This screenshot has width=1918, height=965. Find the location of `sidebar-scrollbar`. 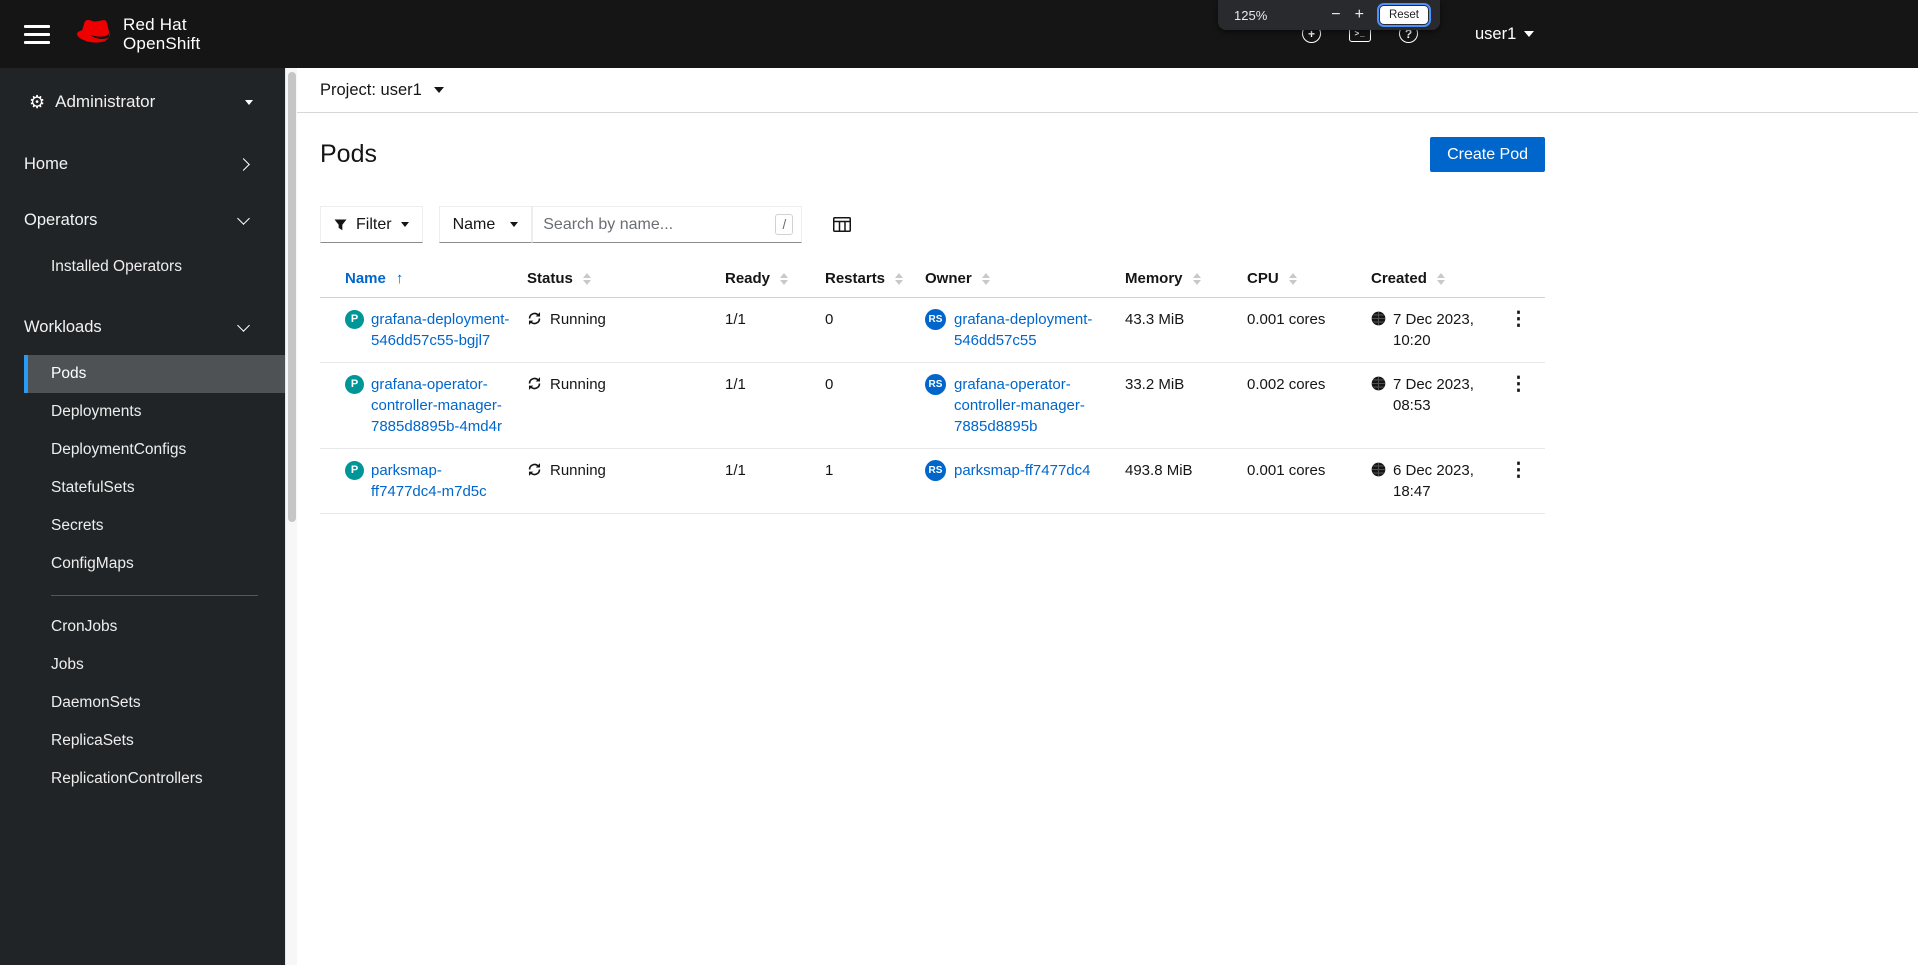

sidebar-scrollbar is located at coordinates (291, 516).